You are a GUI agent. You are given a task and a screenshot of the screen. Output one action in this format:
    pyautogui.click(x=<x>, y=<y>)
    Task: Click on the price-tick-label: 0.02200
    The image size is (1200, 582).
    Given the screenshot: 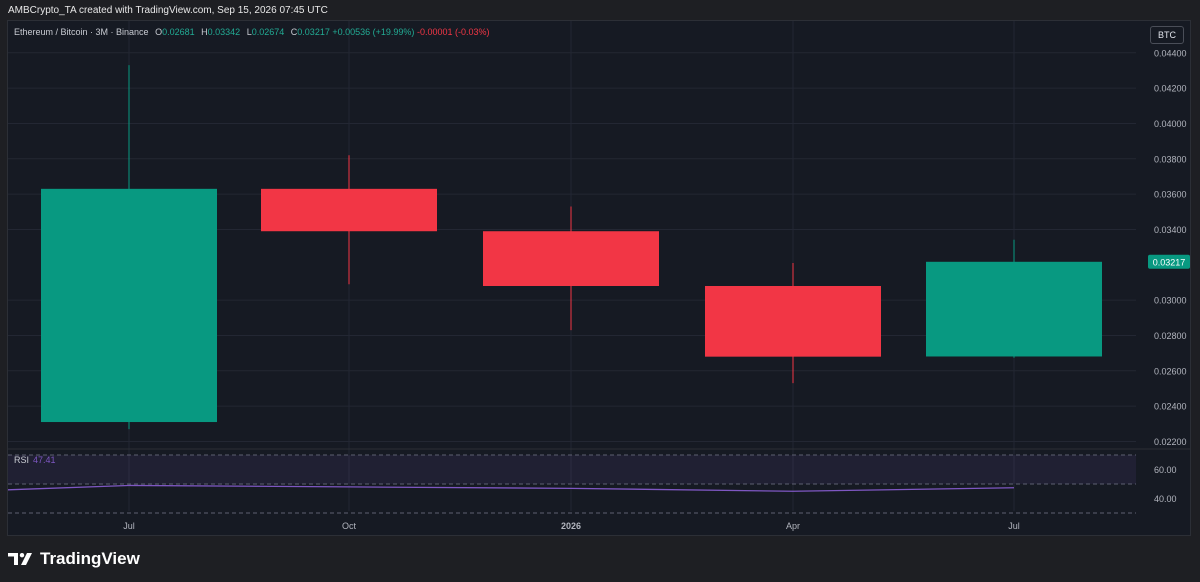 What is the action you would take?
    pyautogui.click(x=1170, y=442)
    